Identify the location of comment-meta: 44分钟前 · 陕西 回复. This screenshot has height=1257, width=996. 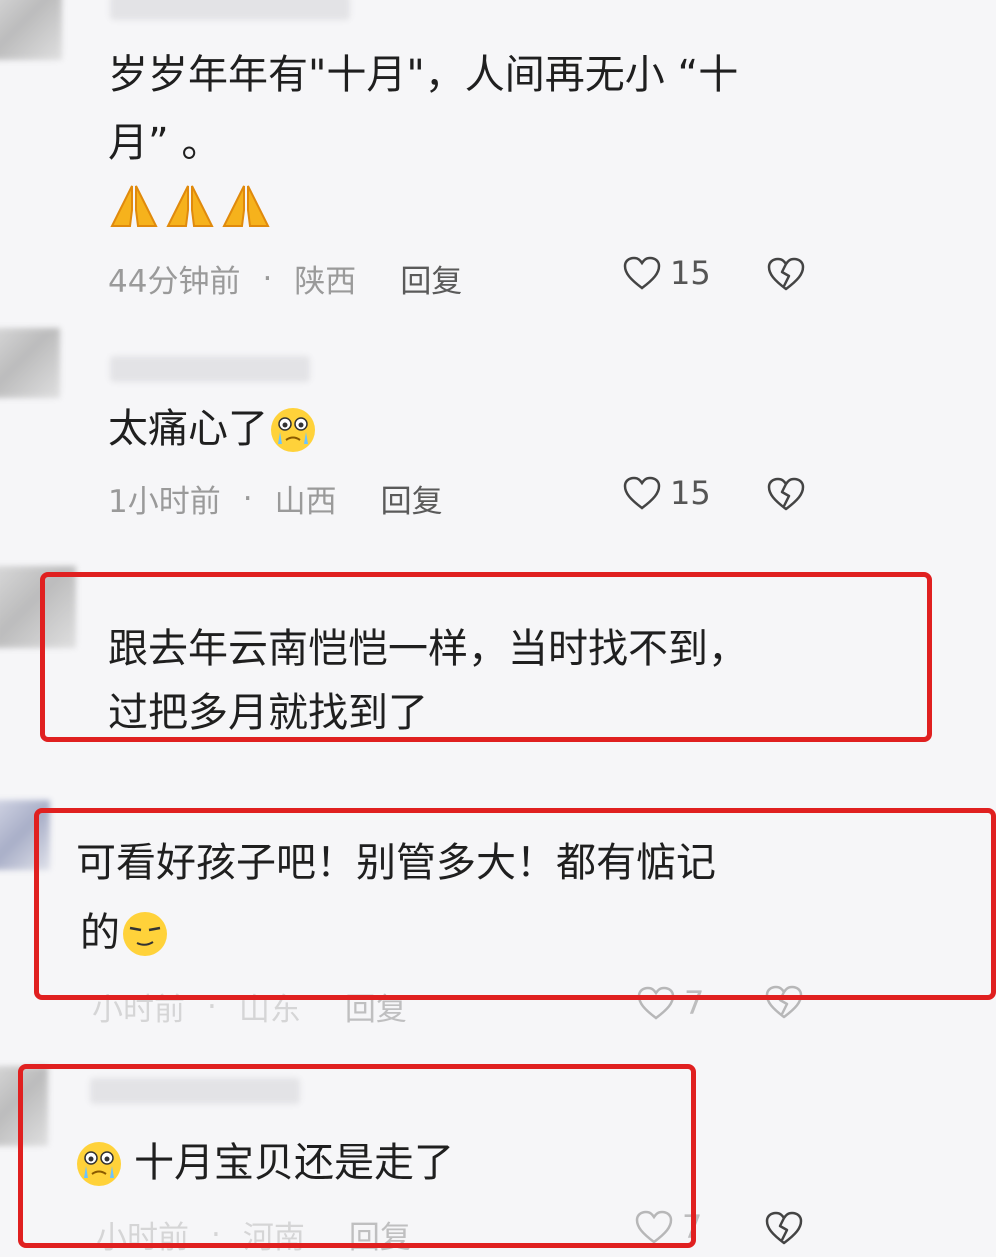
(285, 278).